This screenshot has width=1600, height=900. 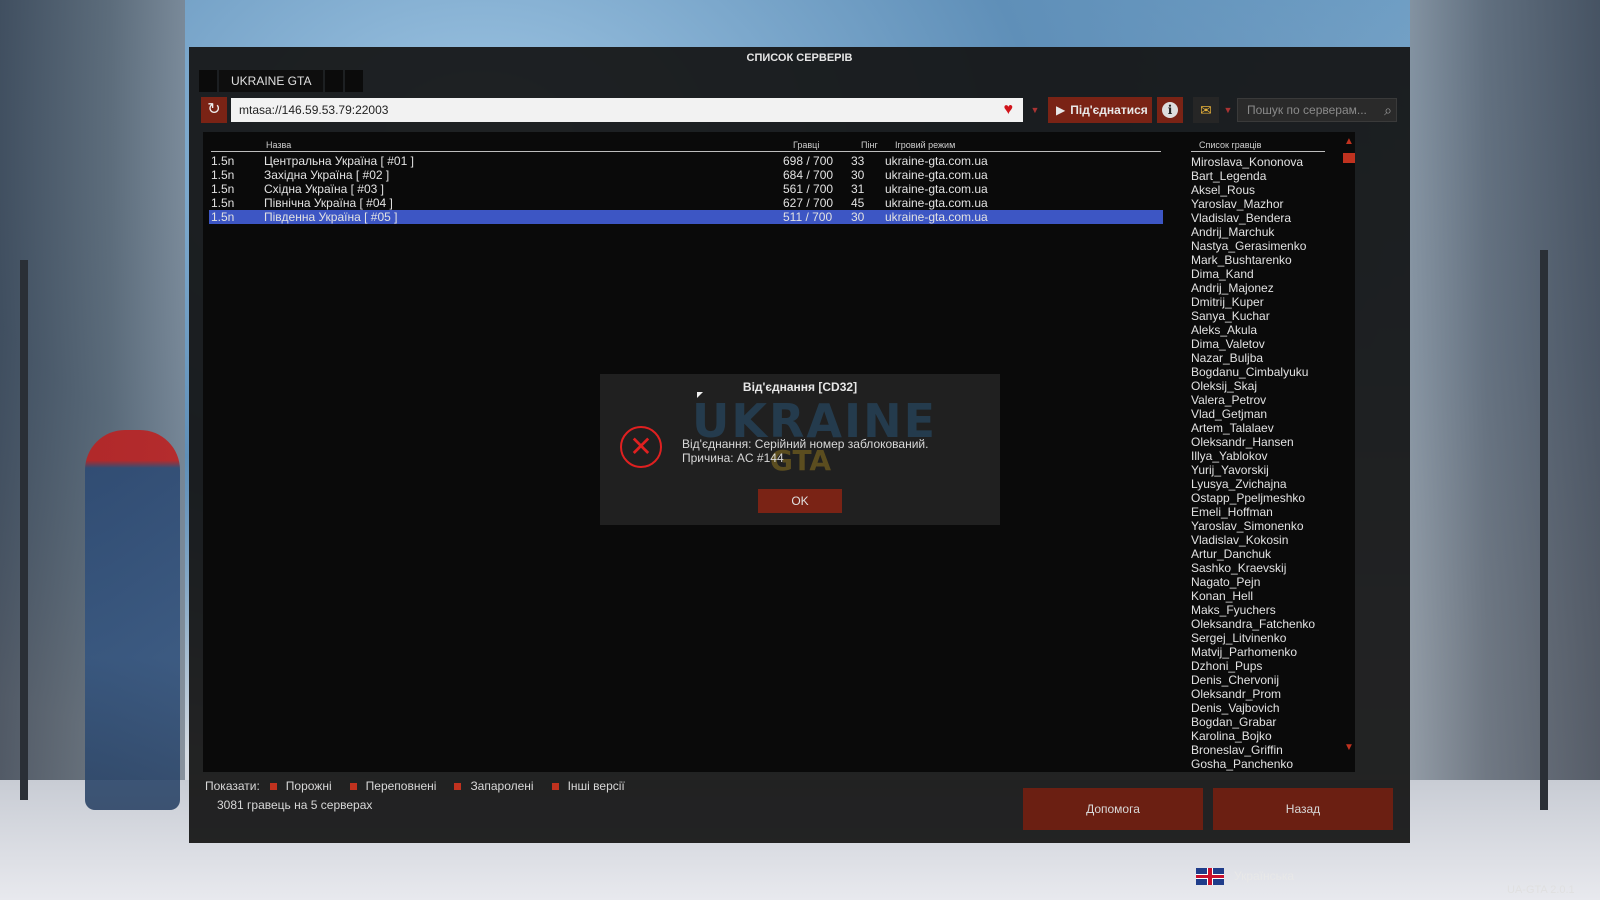 I want to click on player-list-item: Lyusya_Zvichajna, so click(x=1266, y=484).